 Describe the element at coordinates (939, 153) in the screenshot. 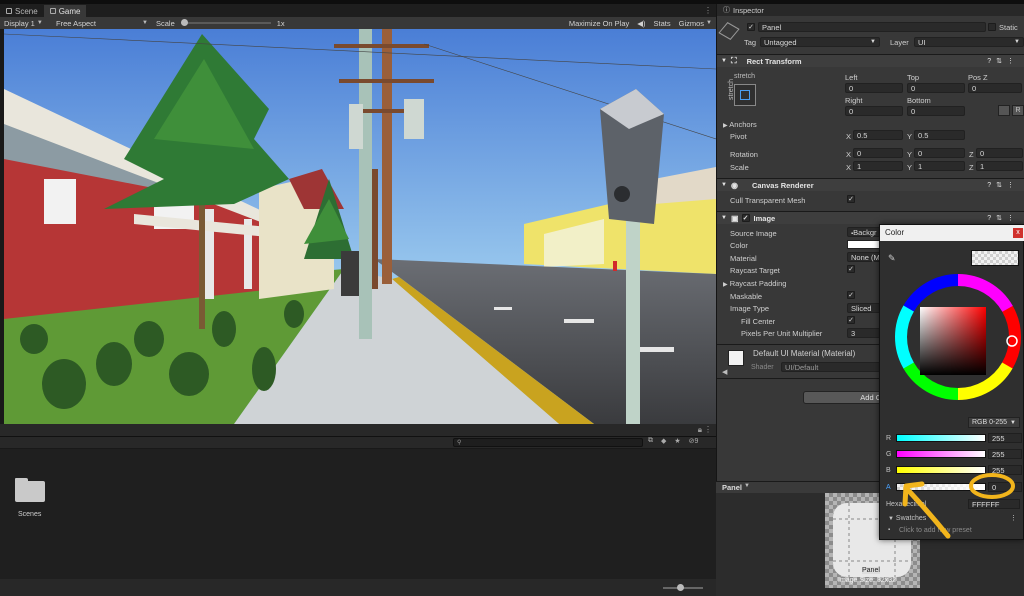

I see `rotation-y-field: 0` at that location.